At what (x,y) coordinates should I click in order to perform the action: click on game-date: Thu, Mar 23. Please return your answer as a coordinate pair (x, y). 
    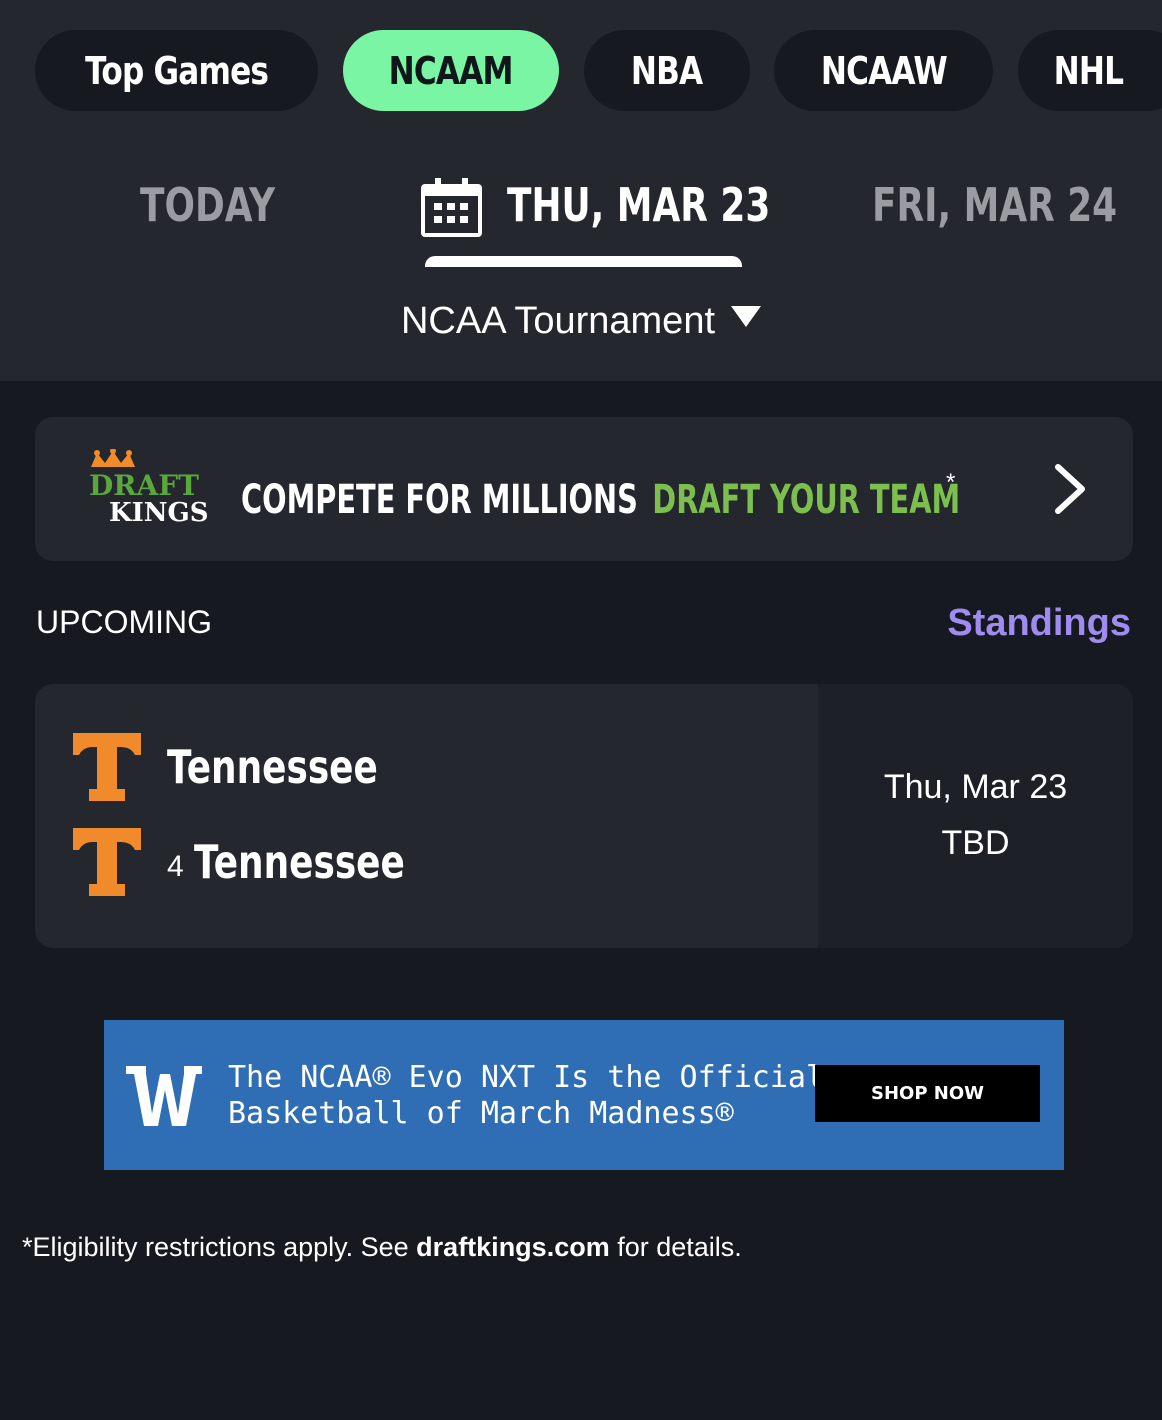
    Looking at the image, I should click on (975, 787).